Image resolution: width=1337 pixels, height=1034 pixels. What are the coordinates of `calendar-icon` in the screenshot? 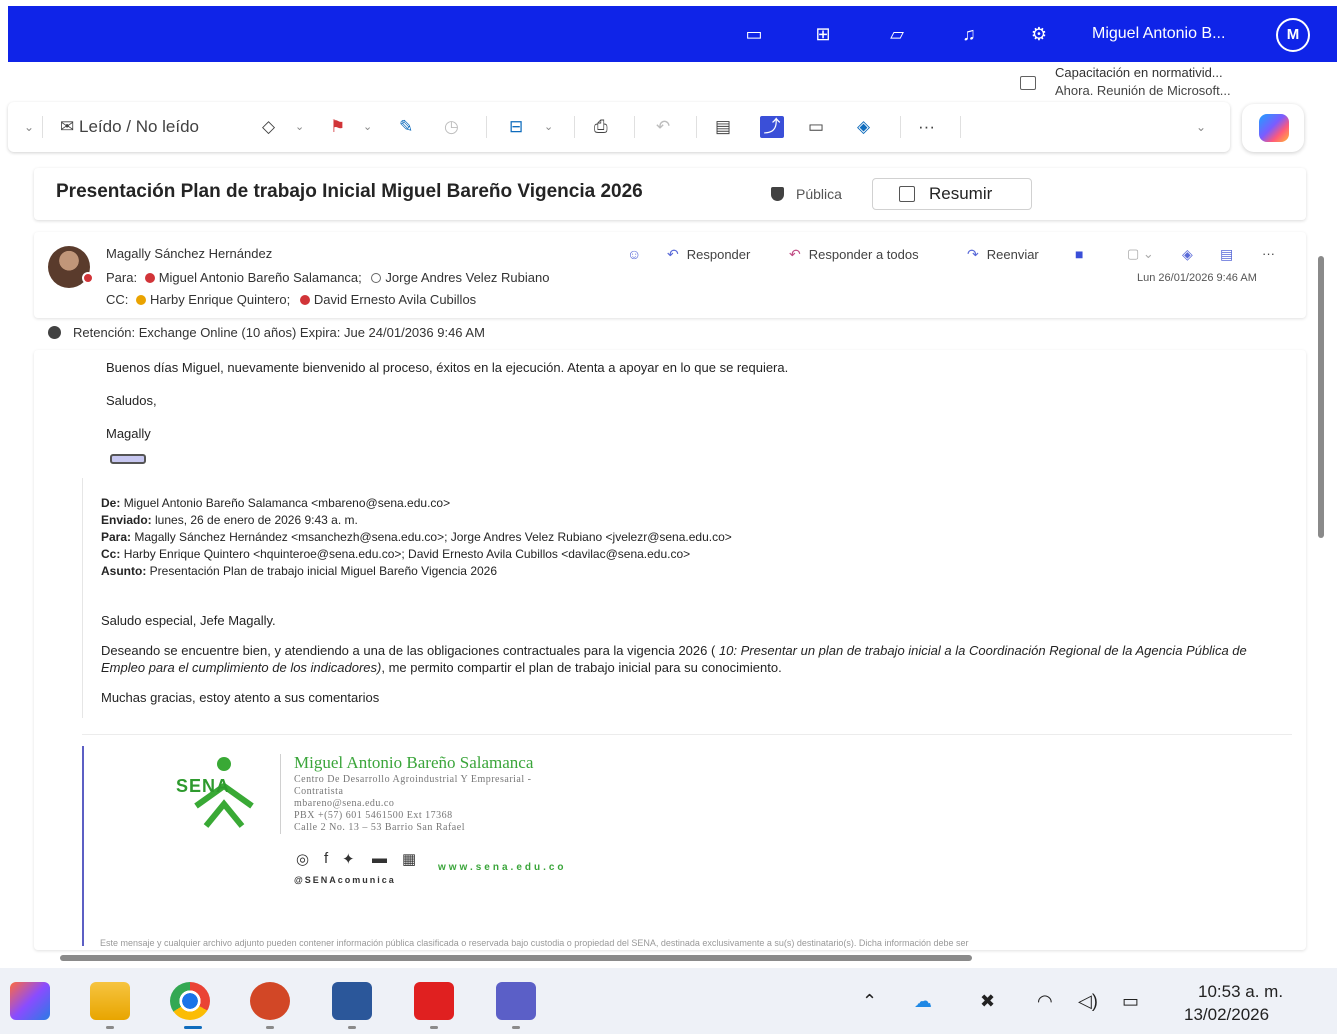 It's located at (1028, 83).